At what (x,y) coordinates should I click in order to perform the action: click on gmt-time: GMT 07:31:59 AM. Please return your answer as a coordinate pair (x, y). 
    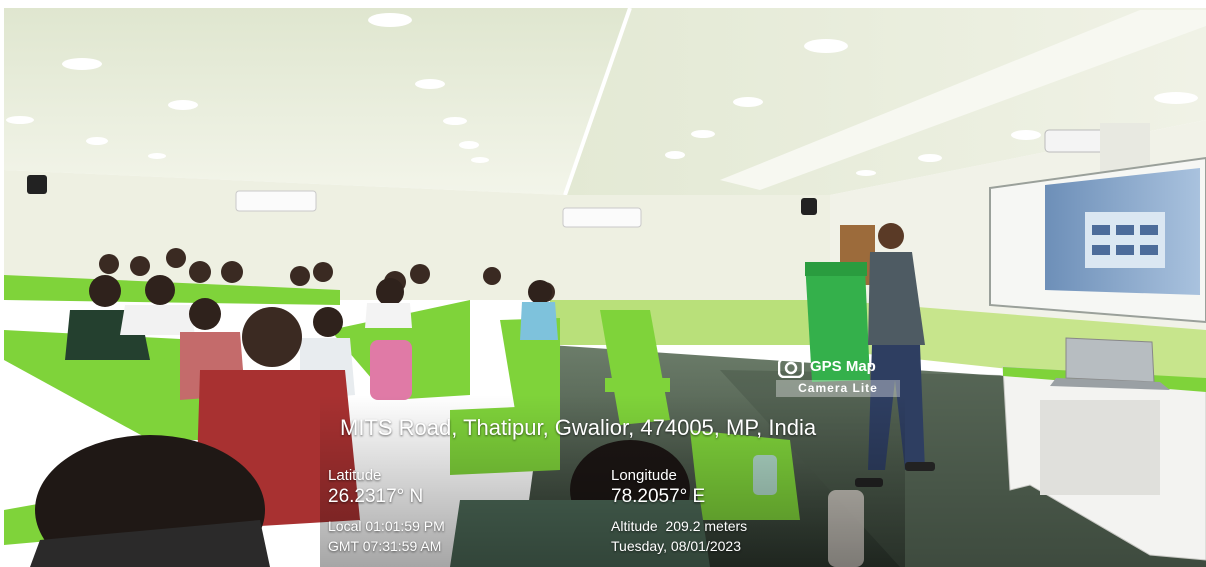
    Looking at the image, I should click on (385, 546).